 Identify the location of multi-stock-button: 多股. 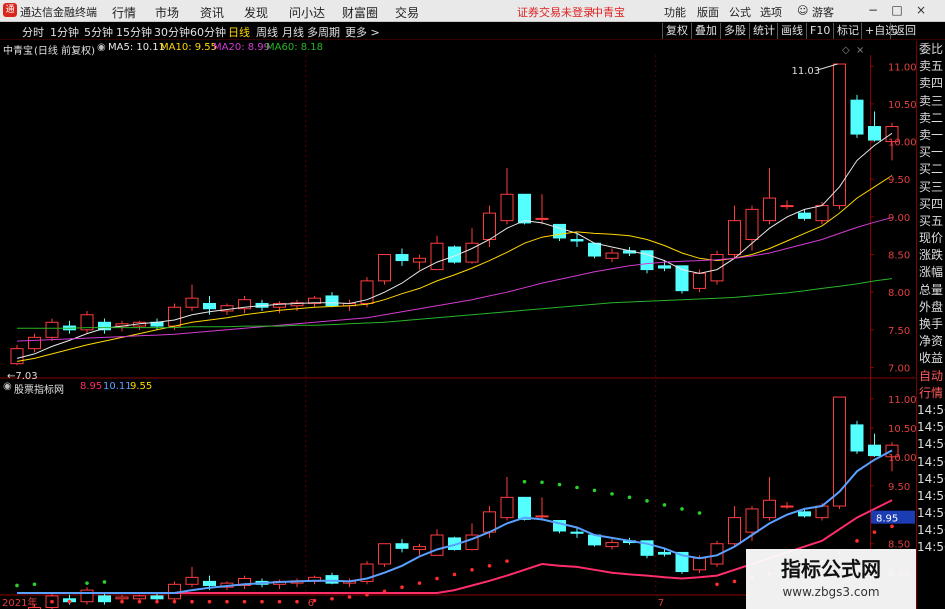
(734, 31).